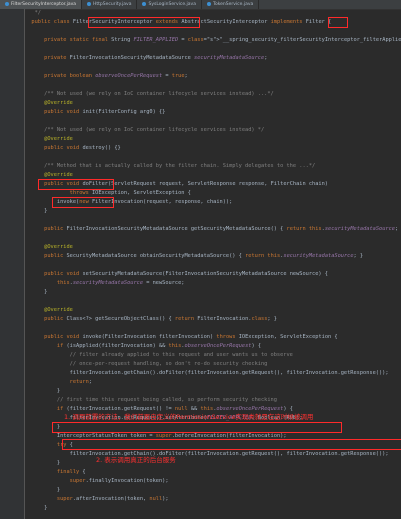  What do you see at coordinates (213, 31) in the screenshot?
I see `code-line: 48` at bounding box center [213, 31].